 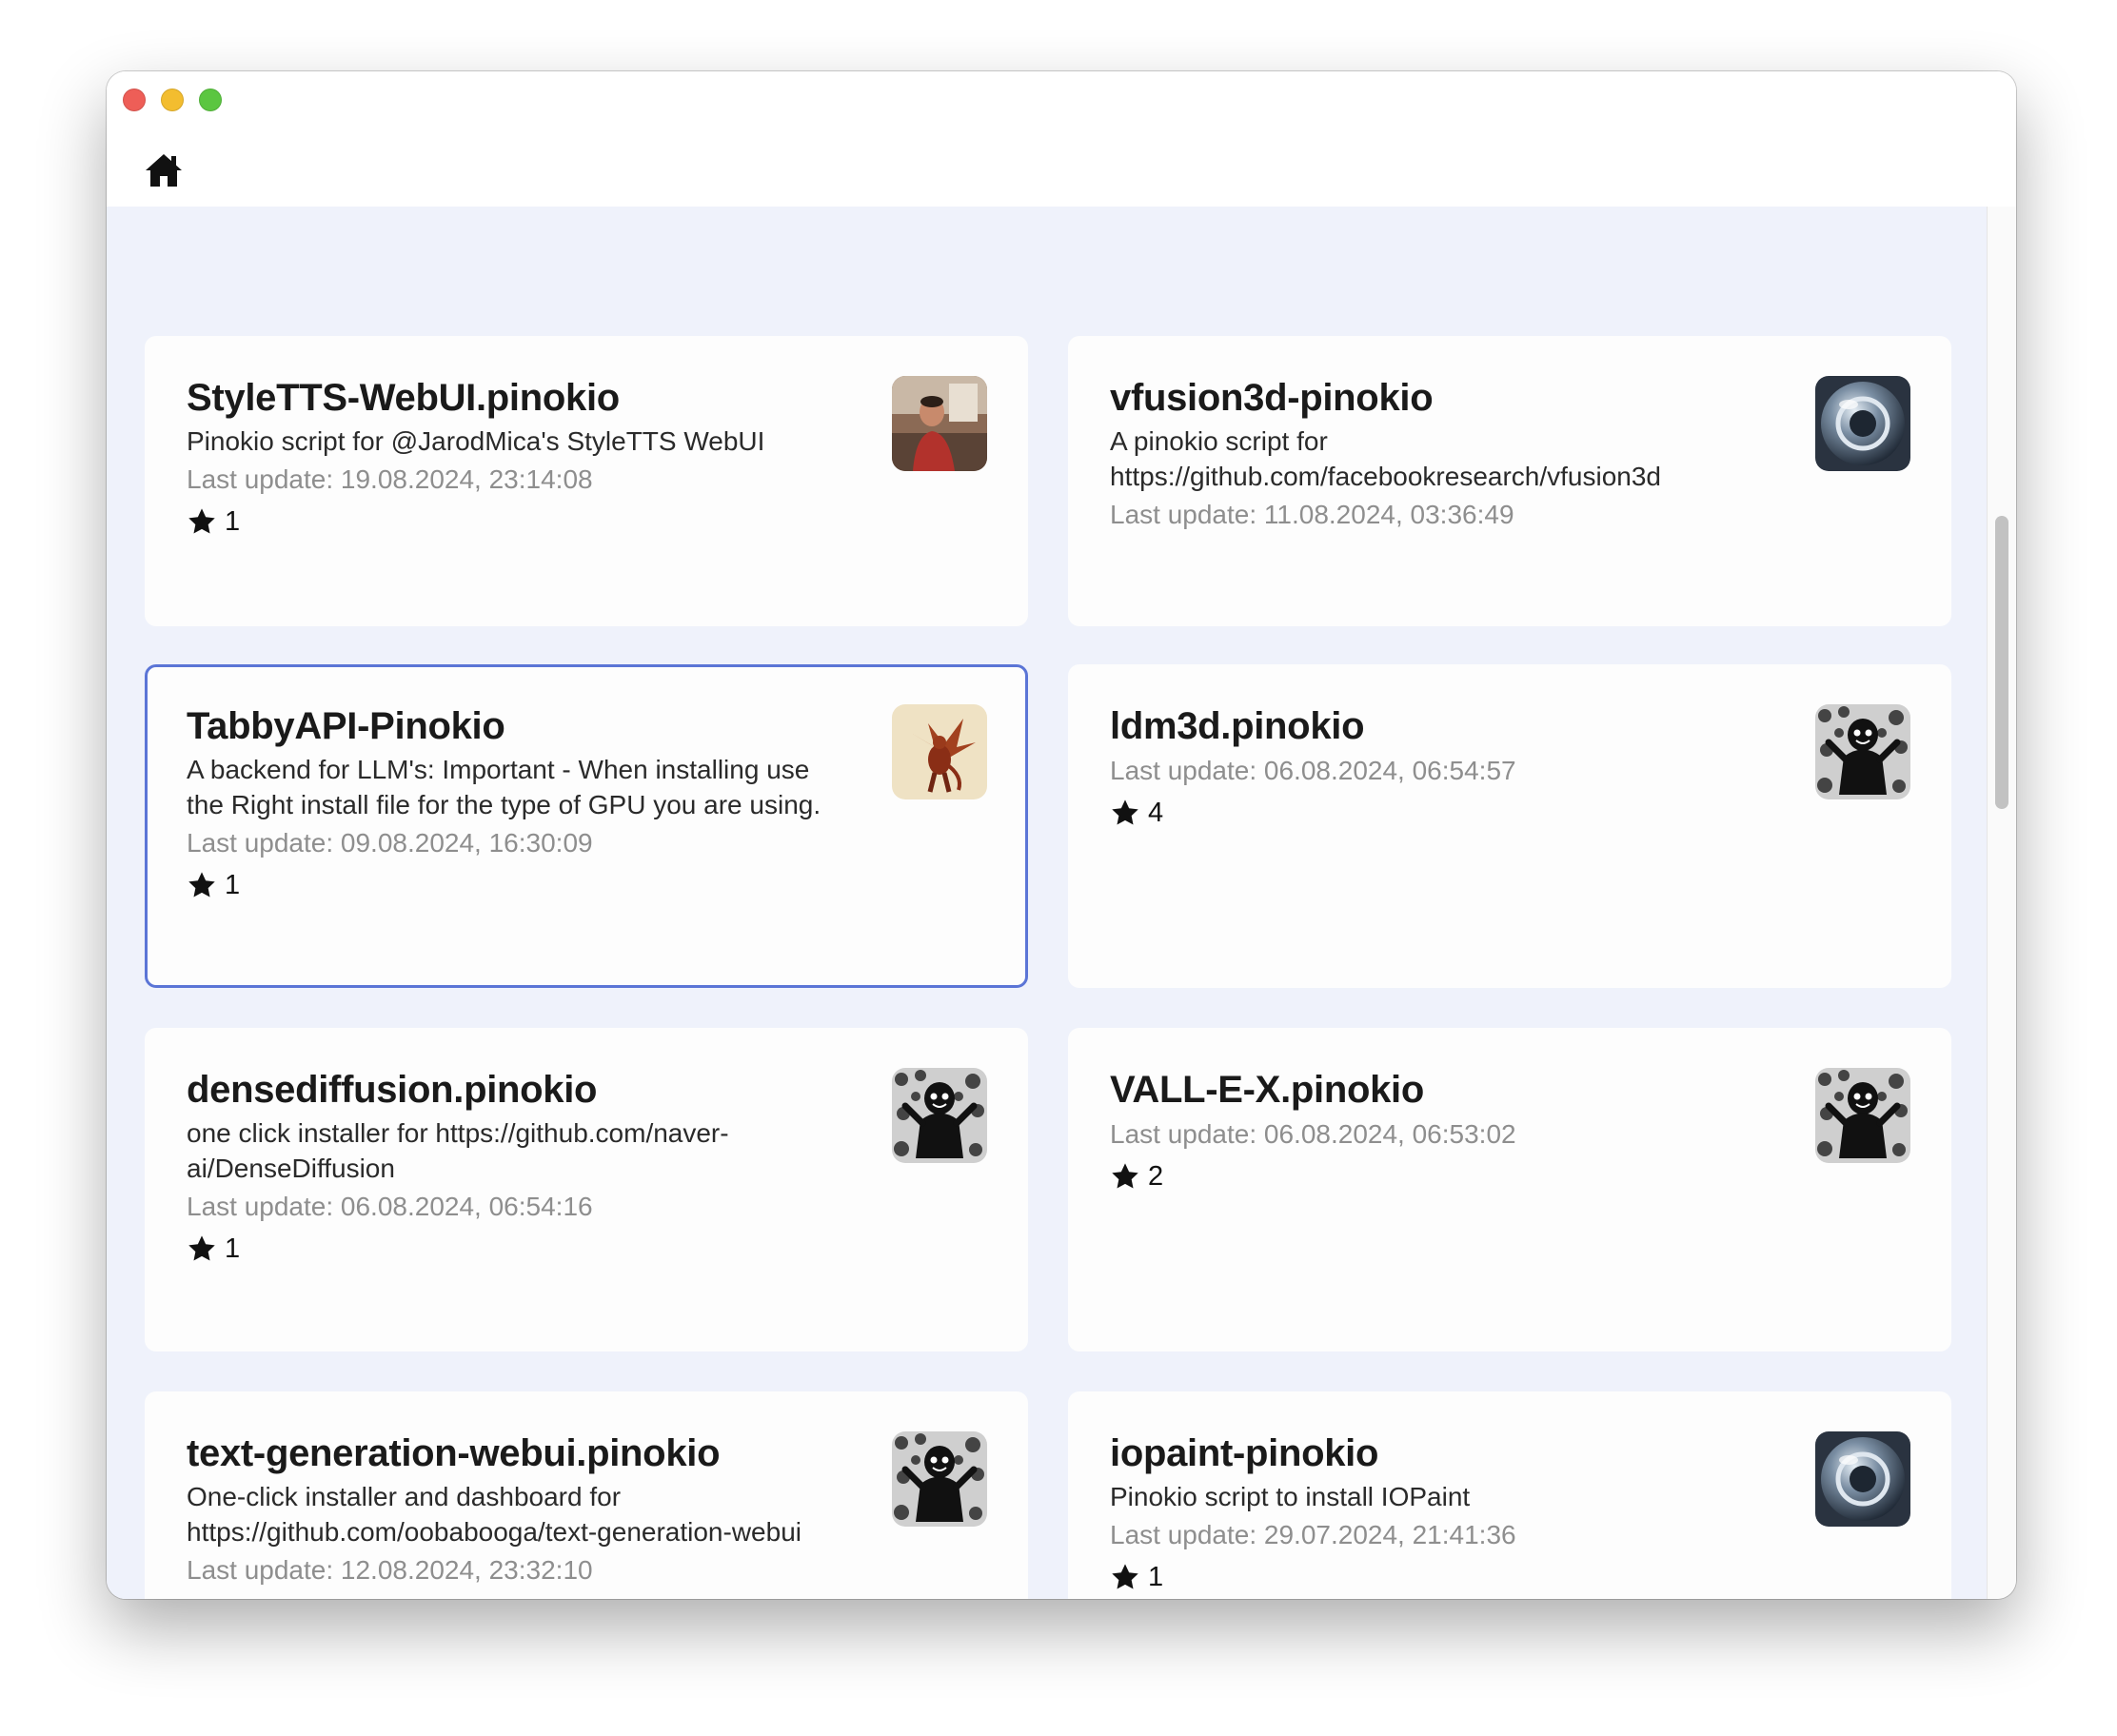 What do you see at coordinates (211, 100) in the screenshot?
I see `maximize-window-button` at bounding box center [211, 100].